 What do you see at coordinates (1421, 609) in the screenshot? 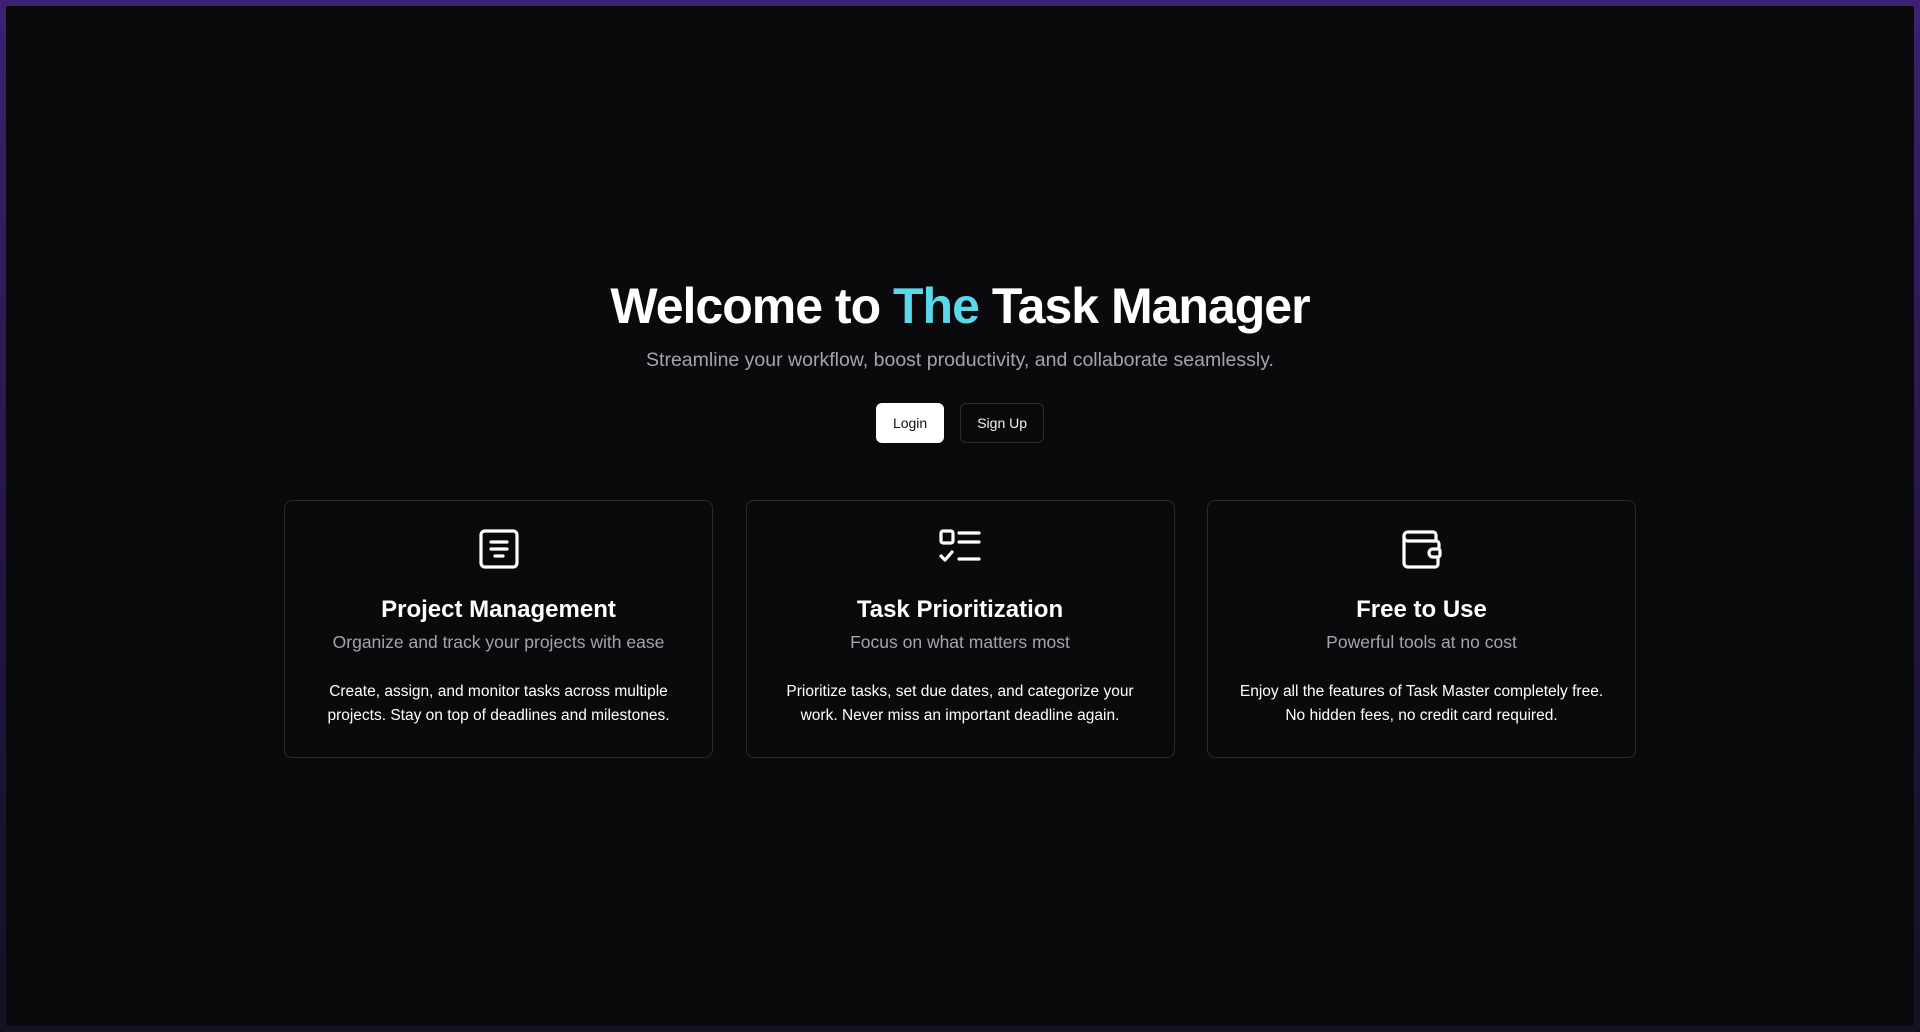
I see `feature-title: Free to Use` at bounding box center [1421, 609].